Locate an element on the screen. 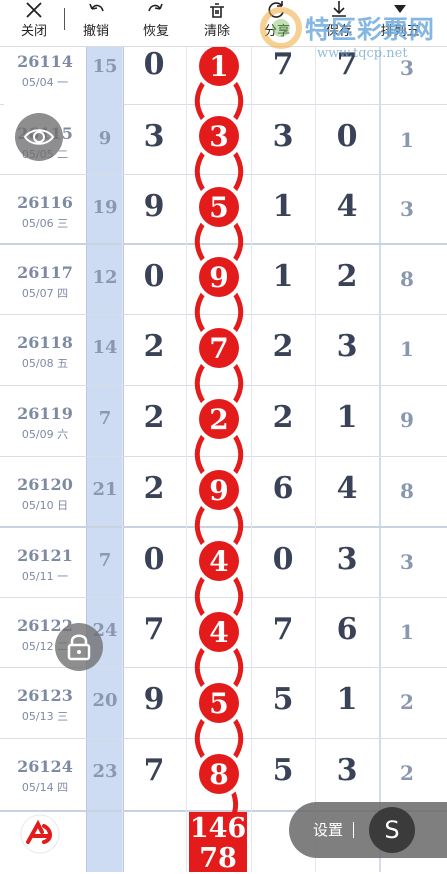 Image resolution: width=447 pixels, height=874 pixels. lock-button is located at coordinates (79, 647).